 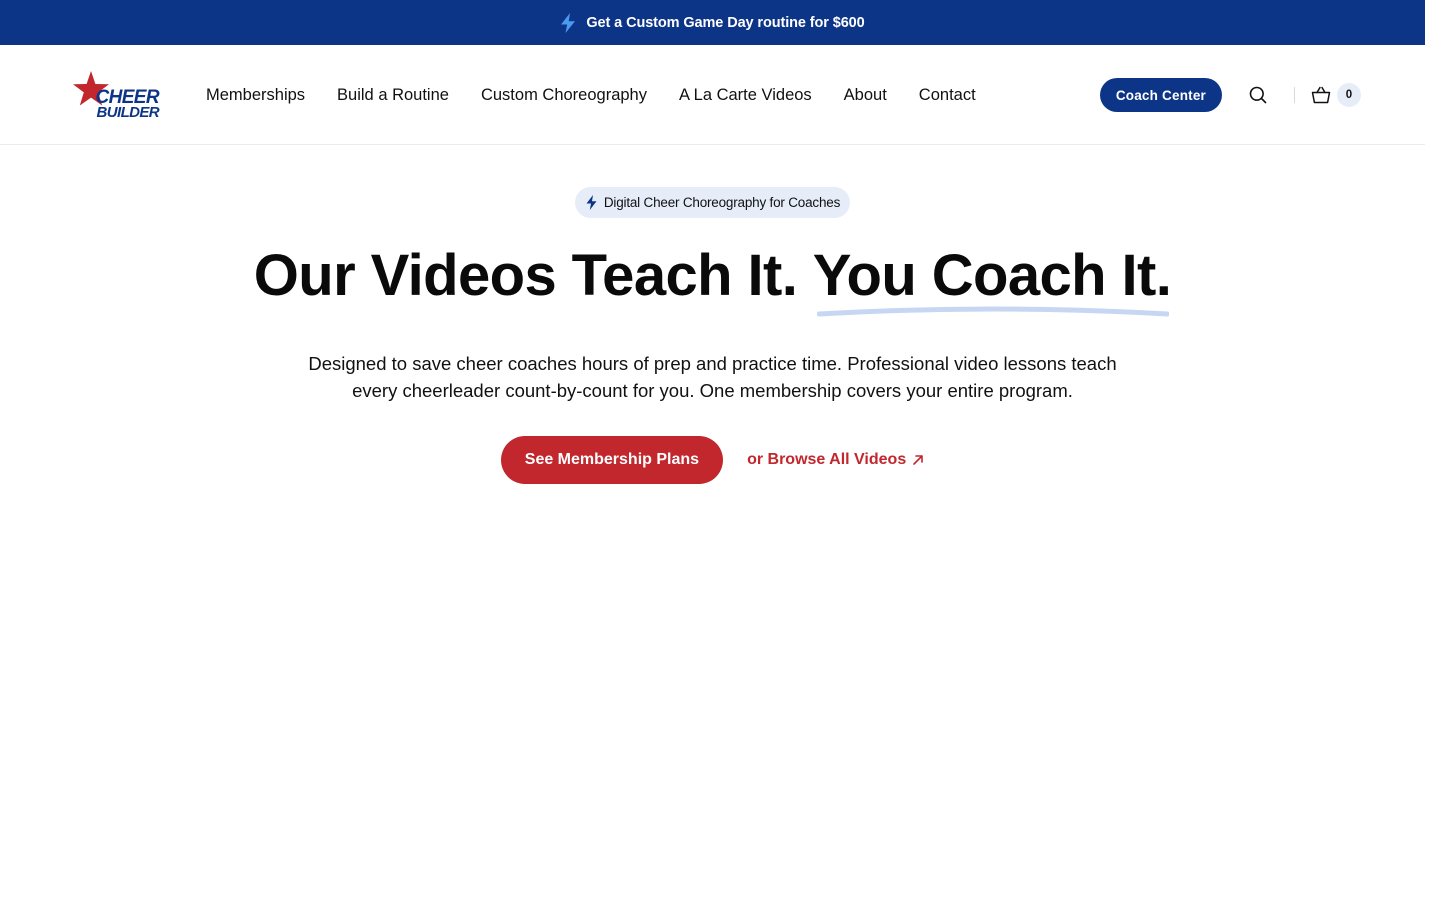 I want to click on headline-accent: You Coach It., so click(x=992, y=280).